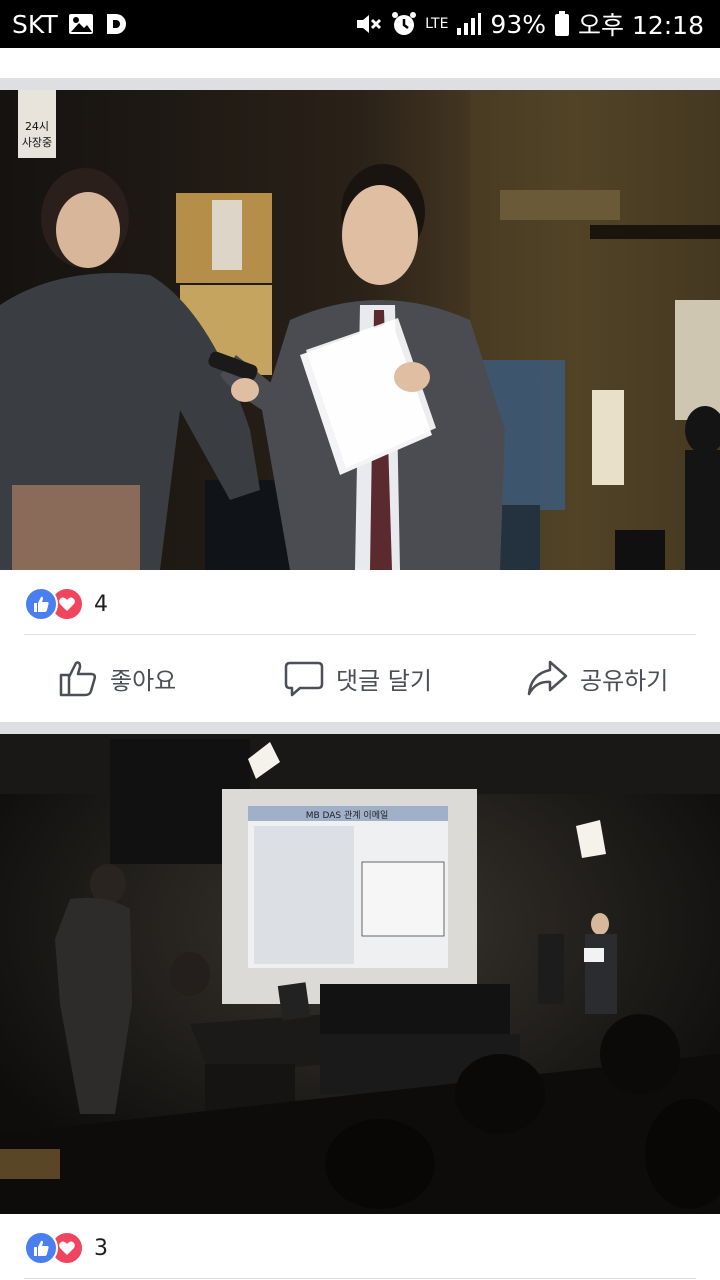  Describe the element at coordinates (562, 24) in the screenshot. I see `battery-icon` at that location.